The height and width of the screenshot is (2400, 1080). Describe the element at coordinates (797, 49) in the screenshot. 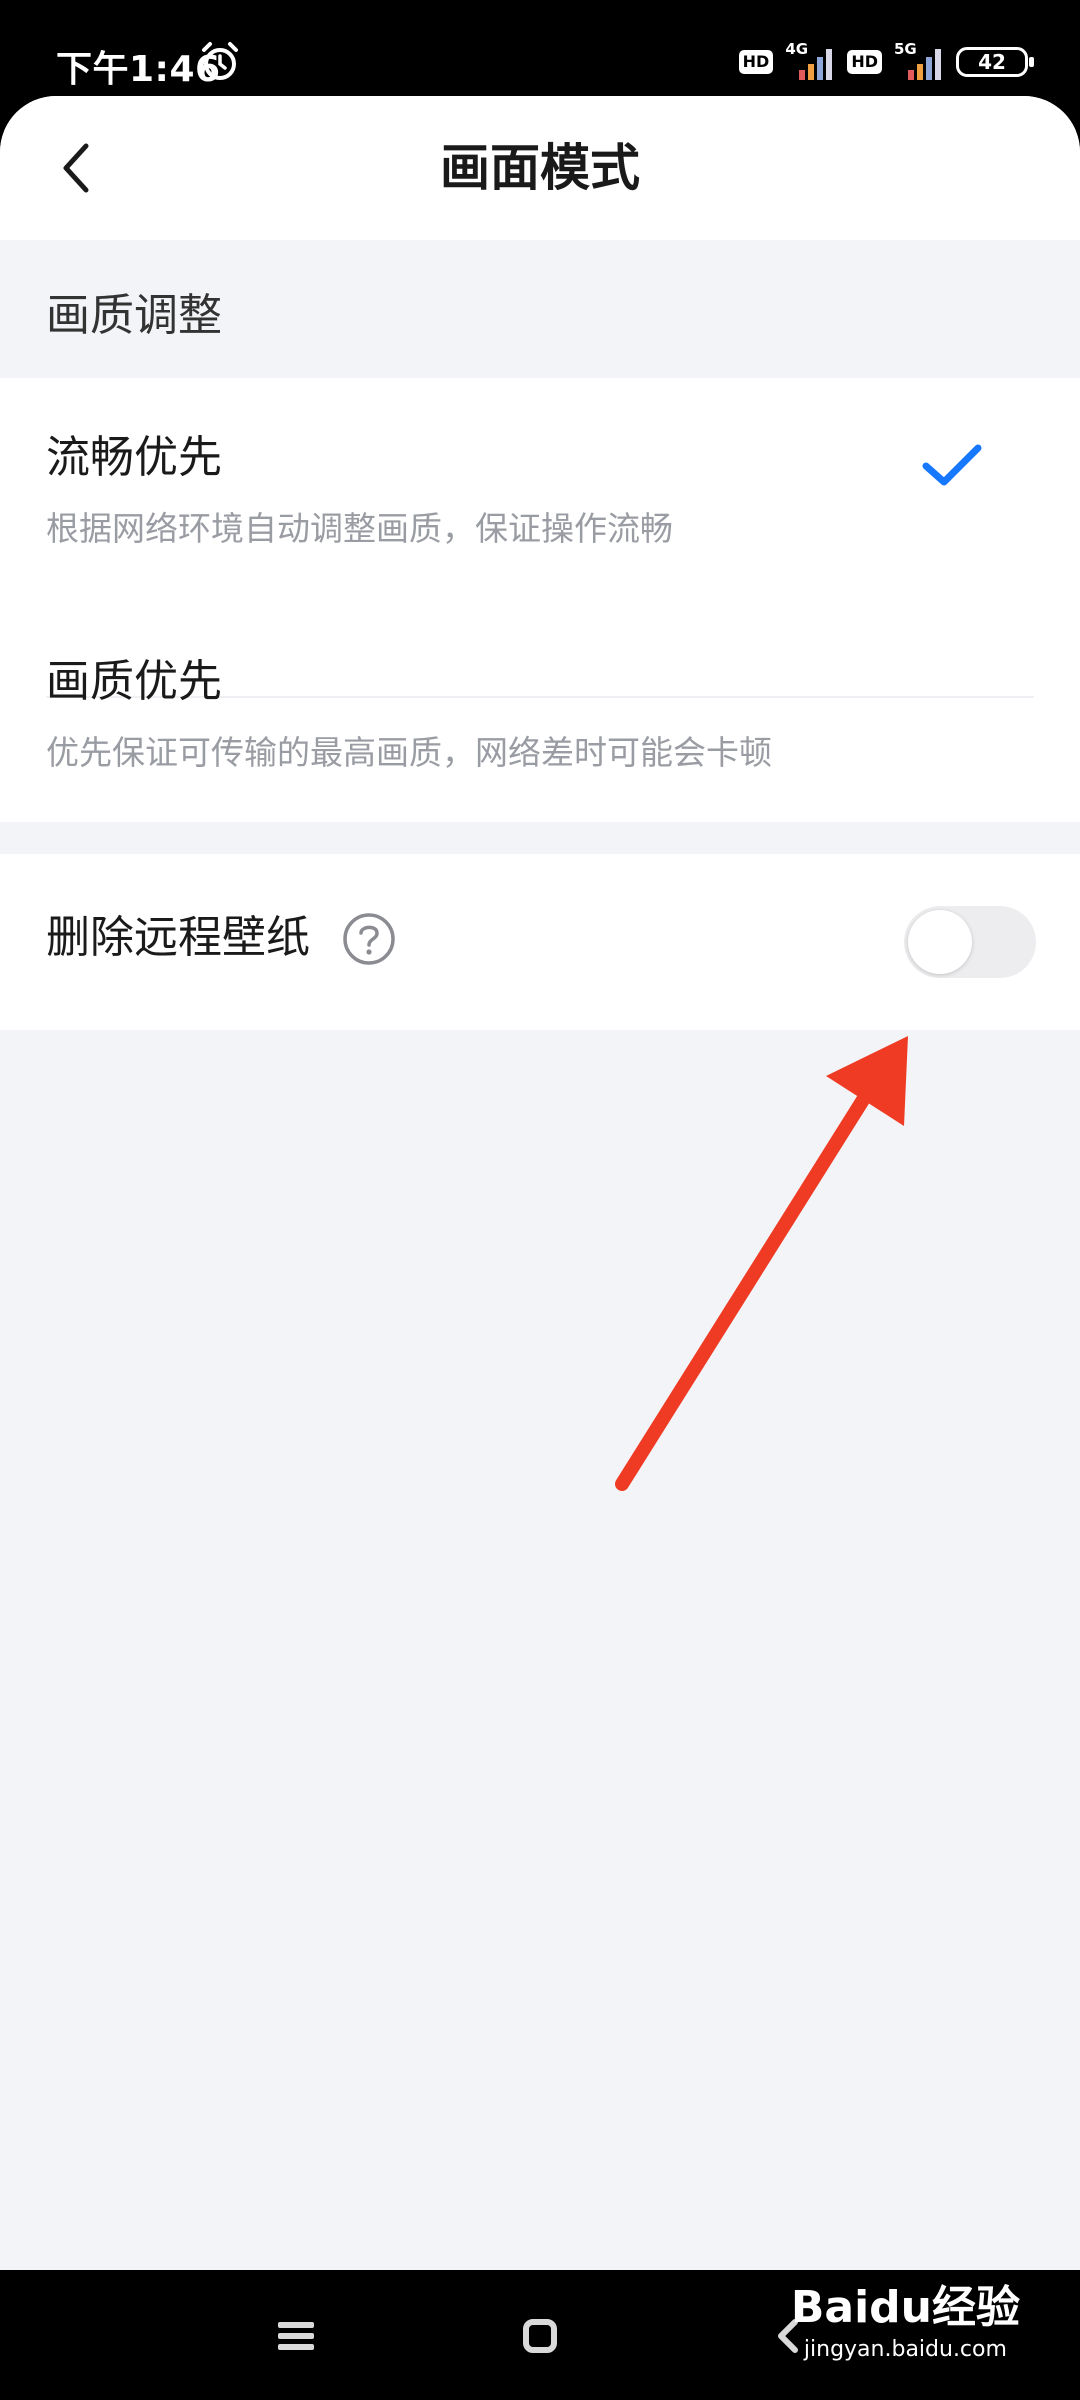

I see `network-type-label: 4G` at that location.